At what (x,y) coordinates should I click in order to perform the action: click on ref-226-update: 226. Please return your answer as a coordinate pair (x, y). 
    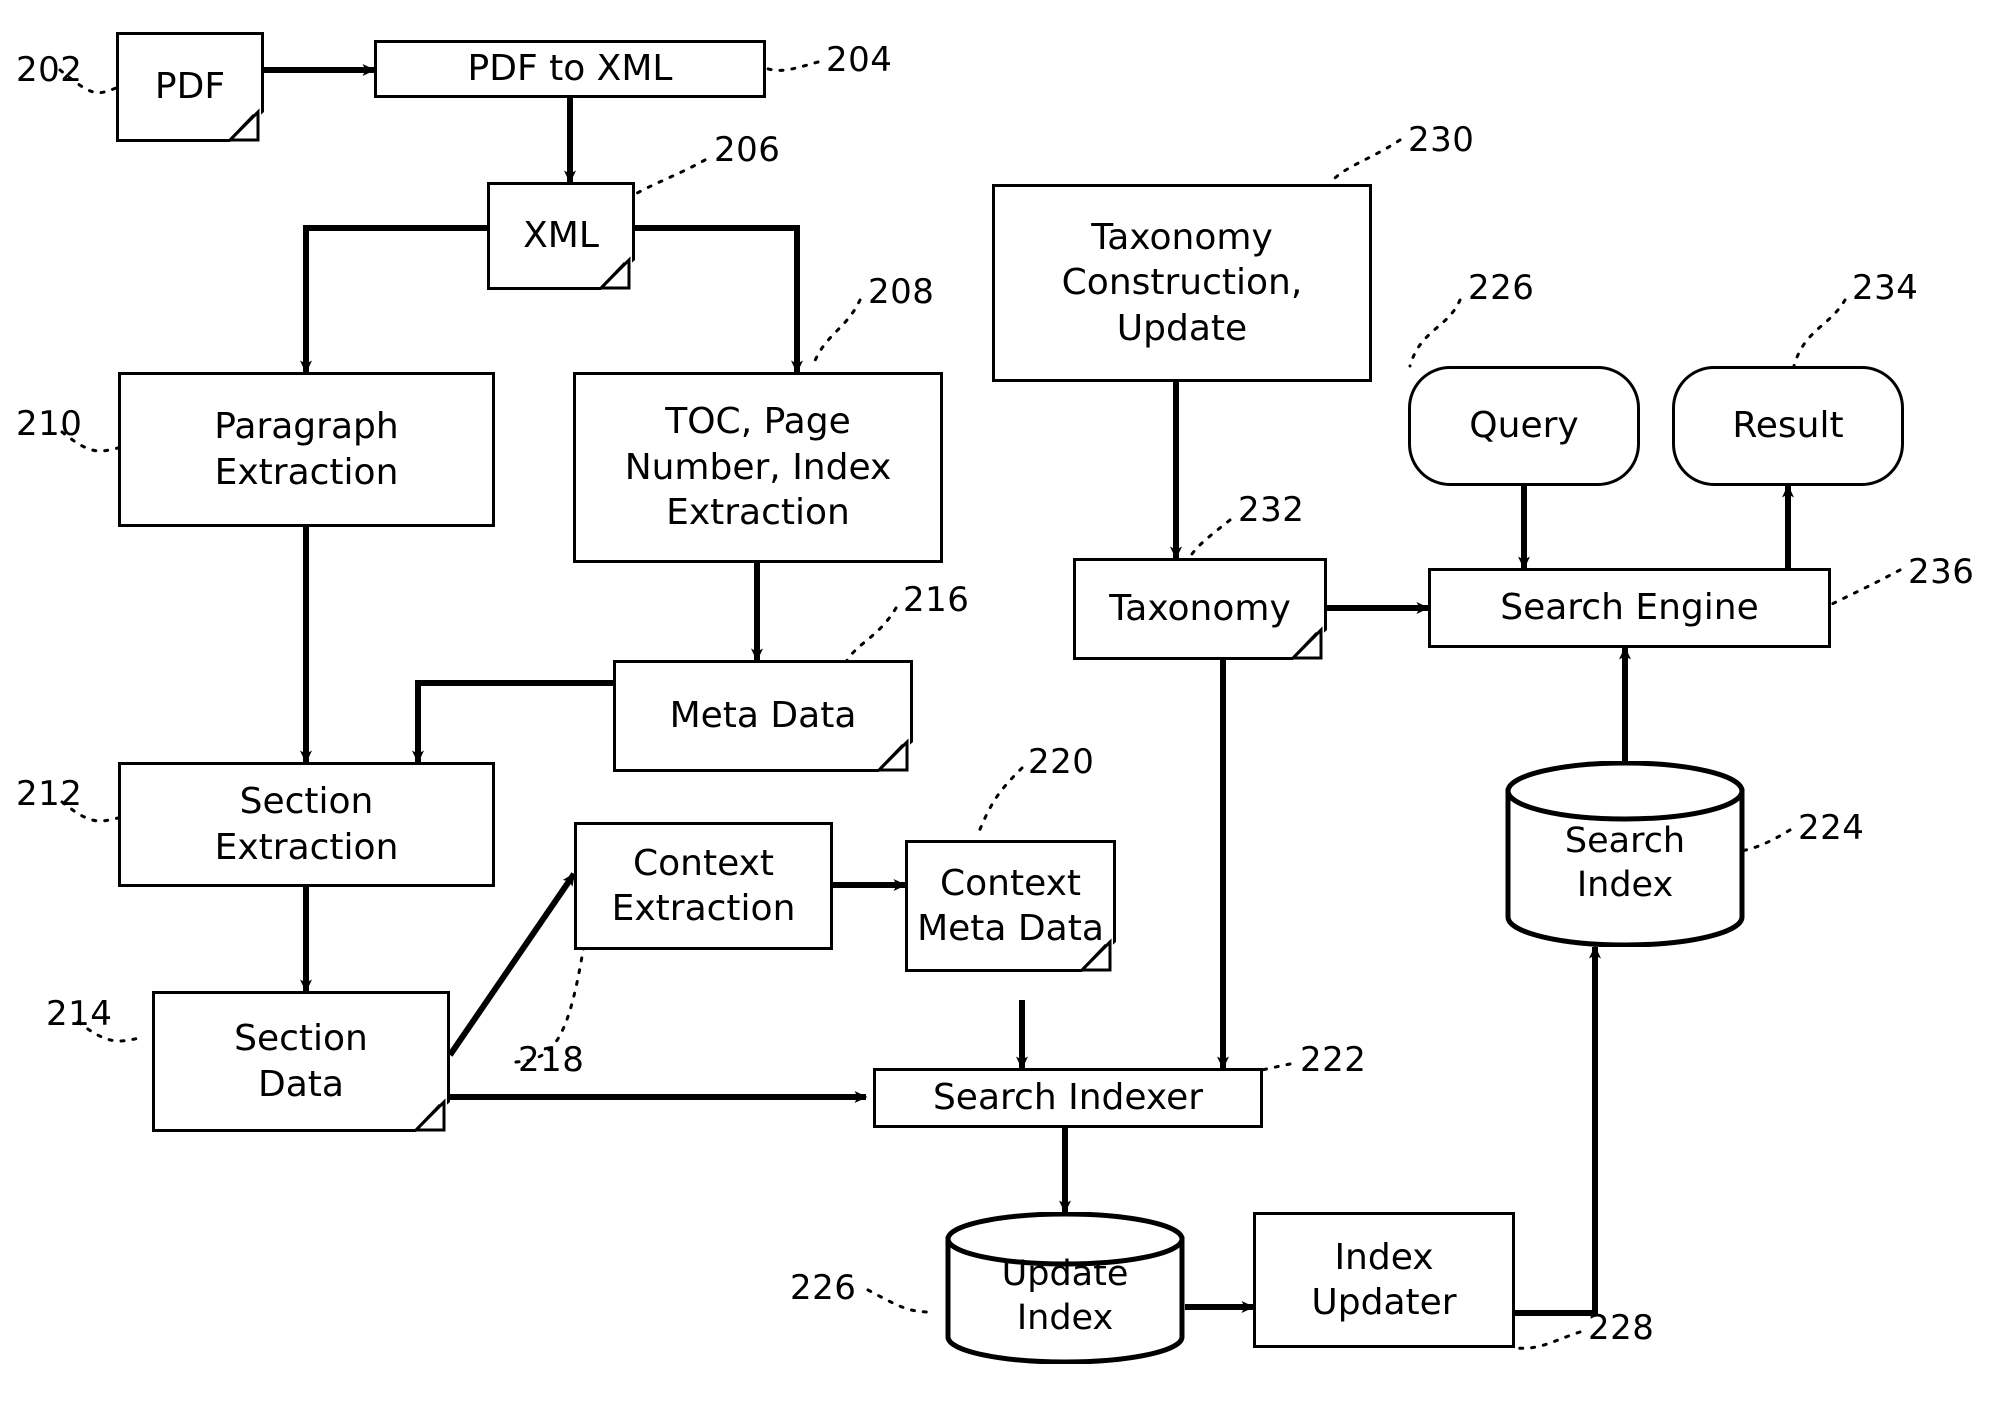
    Looking at the image, I should click on (823, 1288).